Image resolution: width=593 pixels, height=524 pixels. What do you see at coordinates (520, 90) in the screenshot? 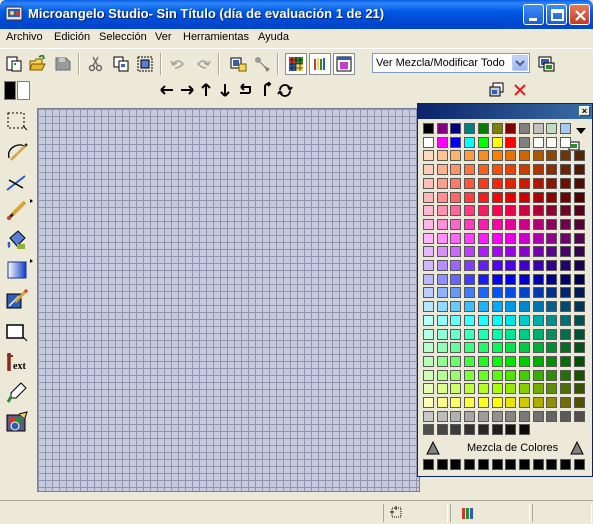
I see `delete-frame-icon` at bounding box center [520, 90].